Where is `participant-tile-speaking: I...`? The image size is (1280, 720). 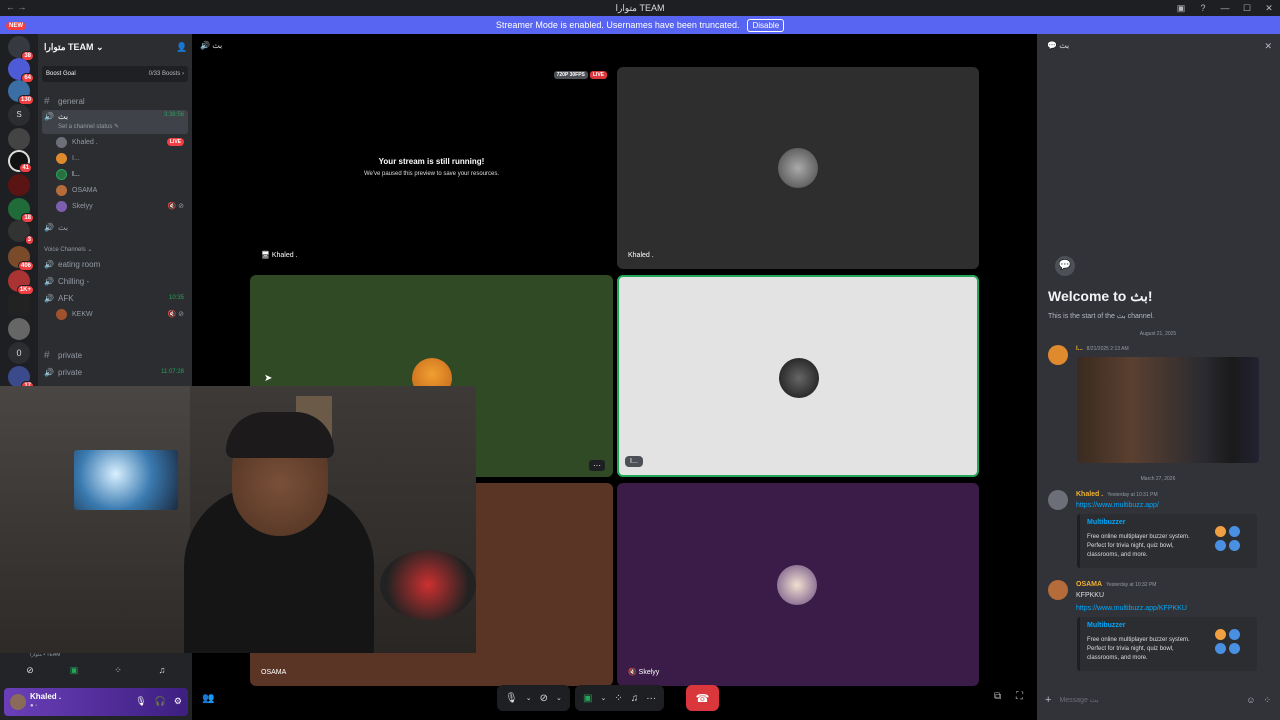
participant-tile-speaking: I... is located at coordinates (798, 376).